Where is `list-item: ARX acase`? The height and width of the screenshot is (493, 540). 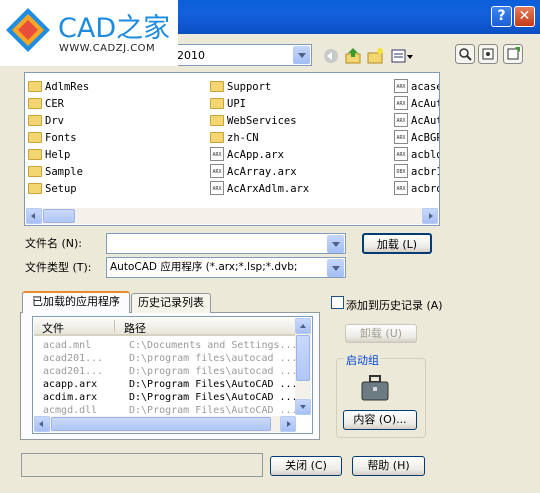
list-item: ARX acase is located at coordinates (416, 87).